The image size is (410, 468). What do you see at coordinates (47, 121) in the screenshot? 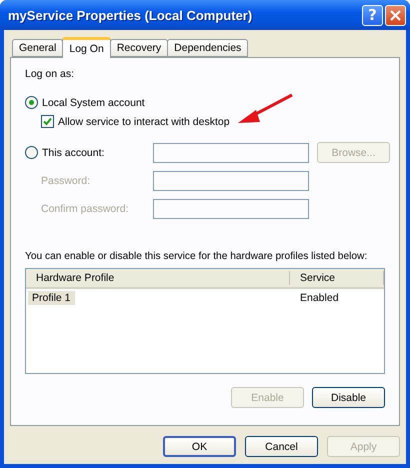
I see `checkbox` at bounding box center [47, 121].